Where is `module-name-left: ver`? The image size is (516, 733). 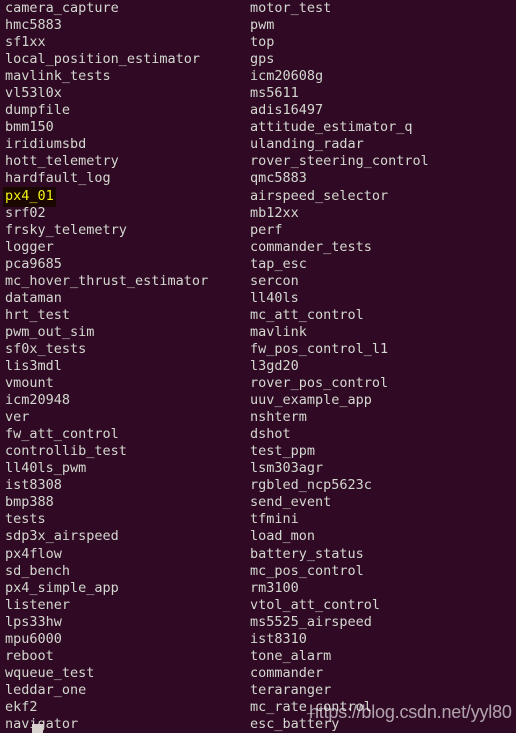
module-name-left: ver is located at coordinates (17, 417).